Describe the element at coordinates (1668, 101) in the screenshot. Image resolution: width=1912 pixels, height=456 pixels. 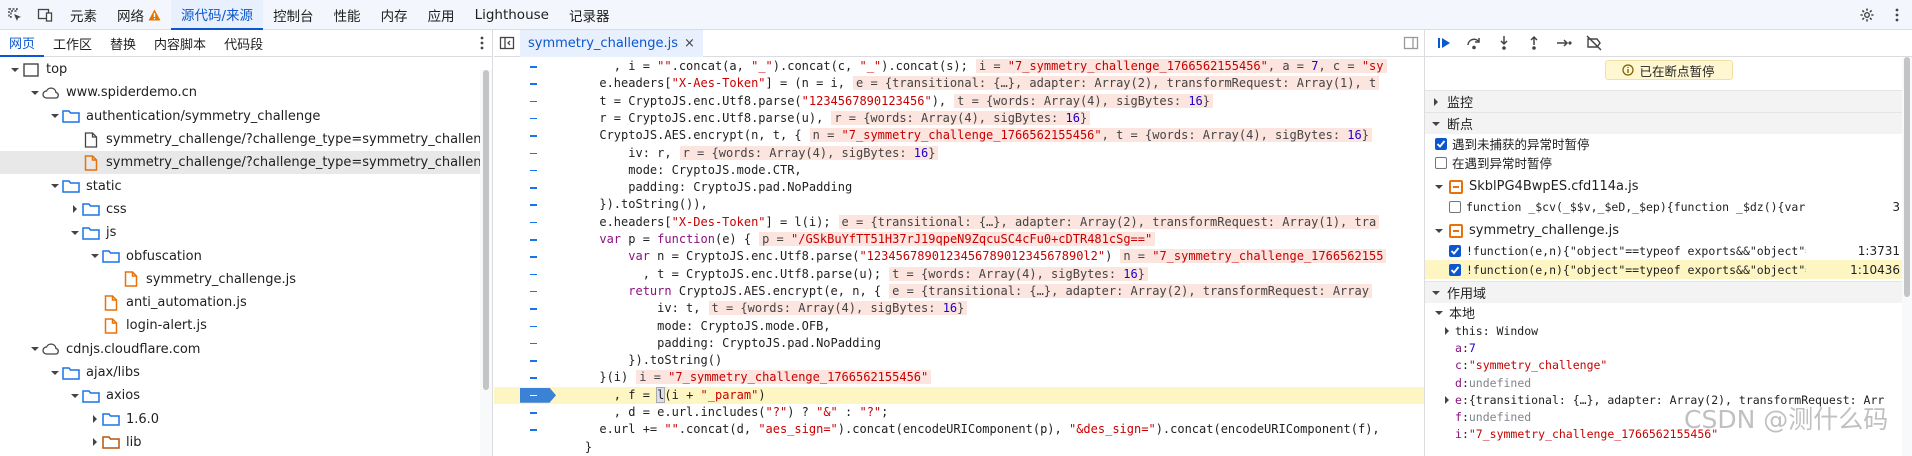
I see `watch-section-header: 监控` at that location.